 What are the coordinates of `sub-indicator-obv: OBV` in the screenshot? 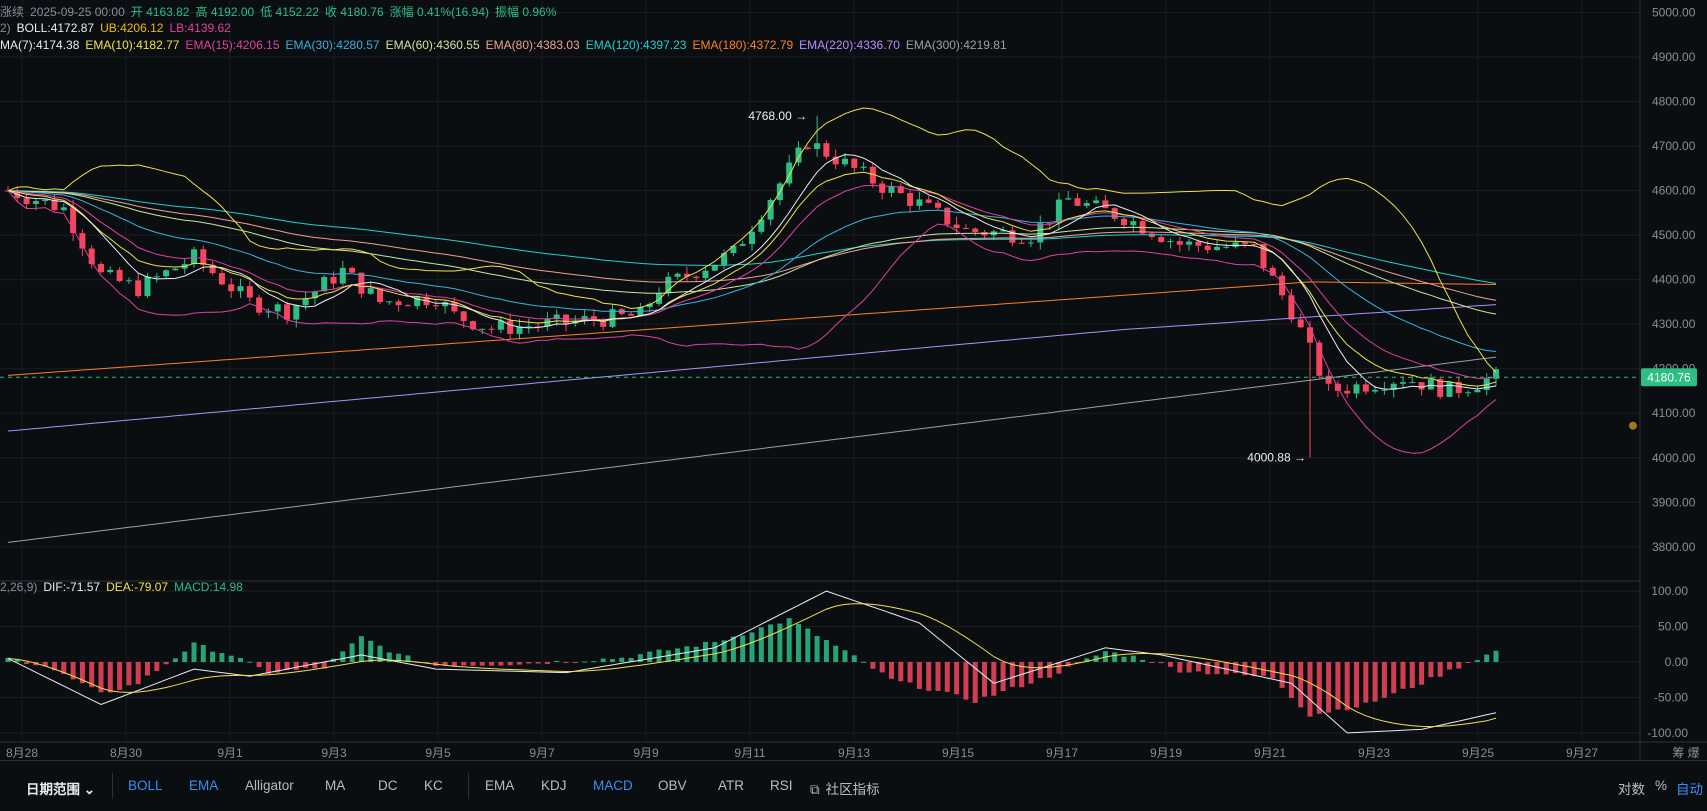 It's located at (672, 785).